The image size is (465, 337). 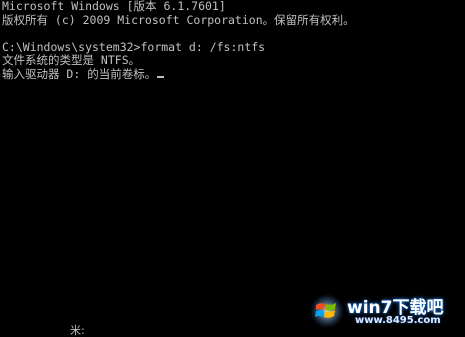 I want to click on console-input-line: 输入驱动器 D: 的当前卷标。, so click(x=178, y=74).